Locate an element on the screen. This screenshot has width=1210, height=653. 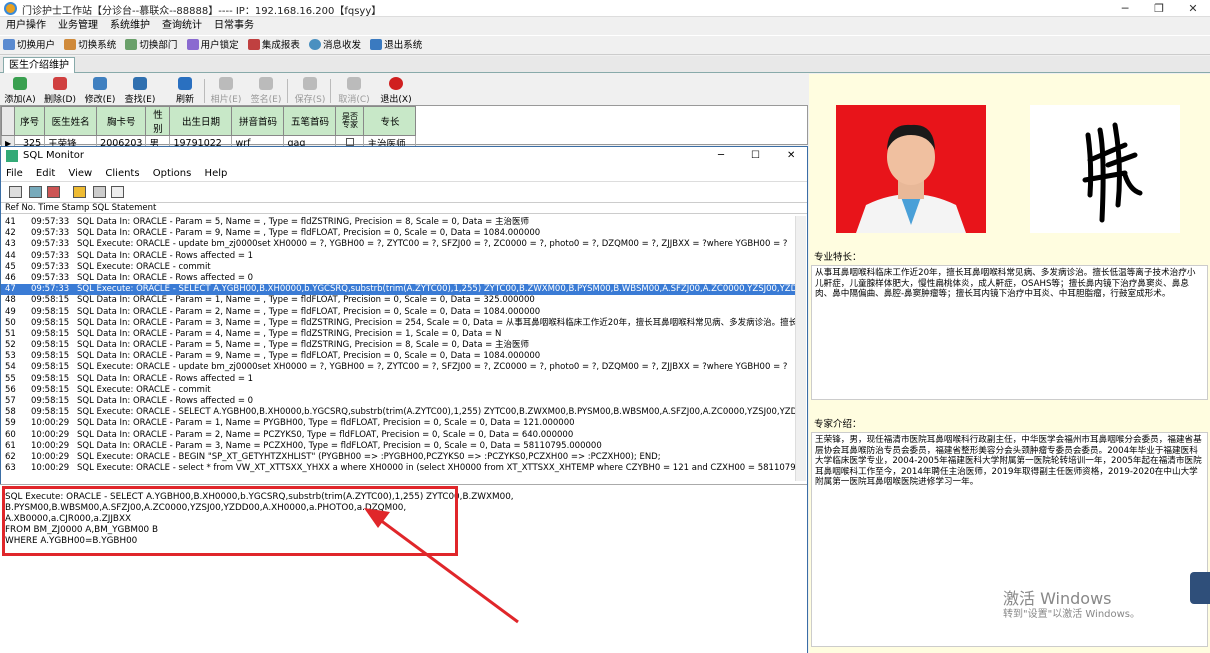
col-expert: 是否专家 is located at coordinates (350, 121).